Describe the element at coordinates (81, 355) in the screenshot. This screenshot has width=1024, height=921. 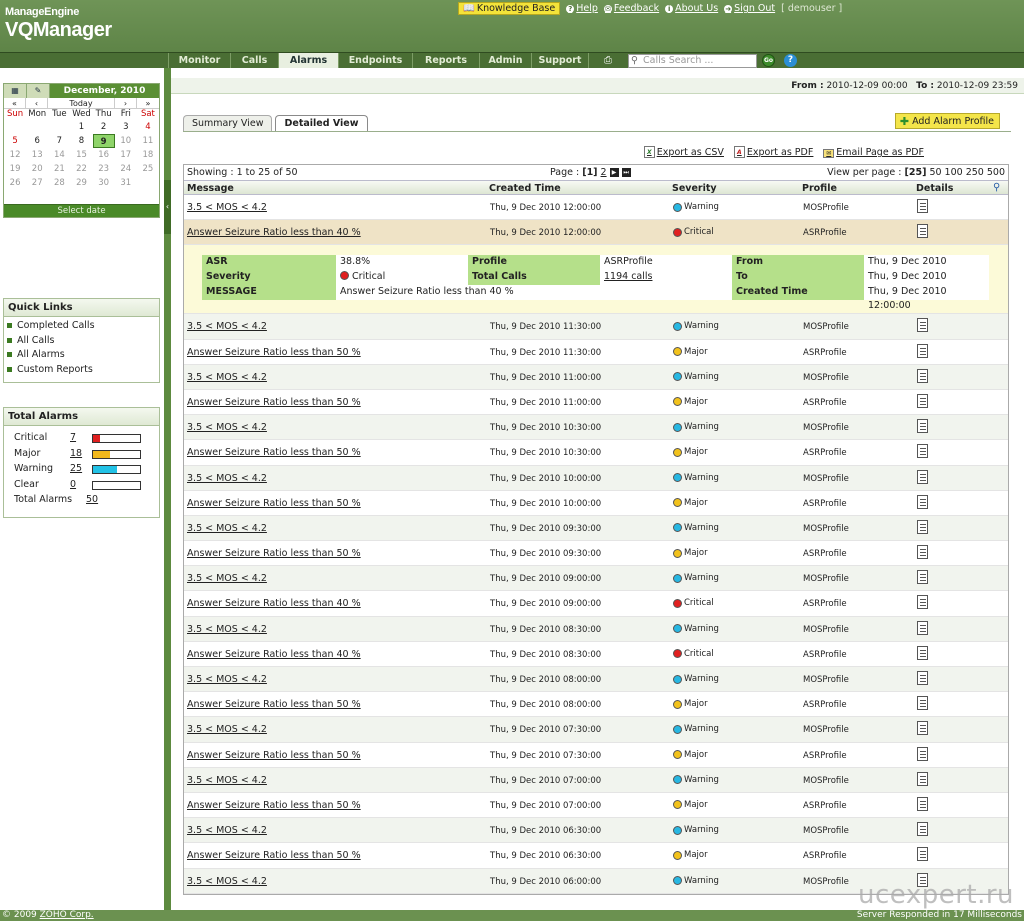
I see `quick-link-all-alarms: All Alarms` at that location.